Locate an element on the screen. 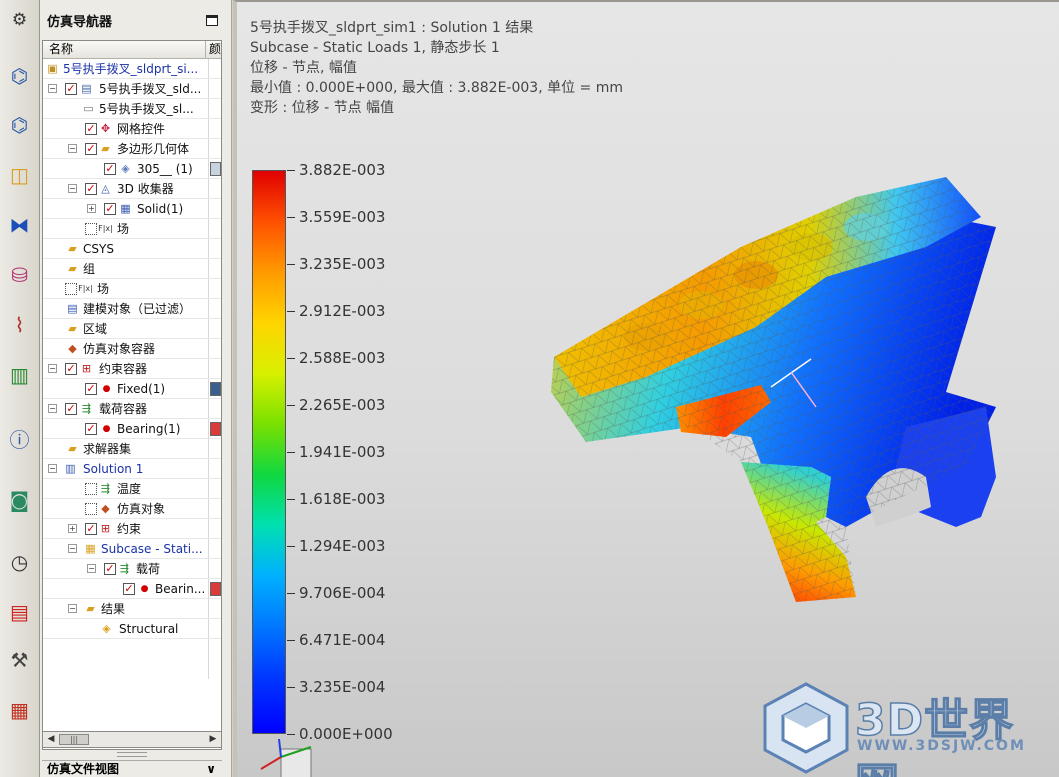 The width and height of the screenshot is (1059, 777). tree-row-group: ▰ 组 is located at coordinates (132, 269).